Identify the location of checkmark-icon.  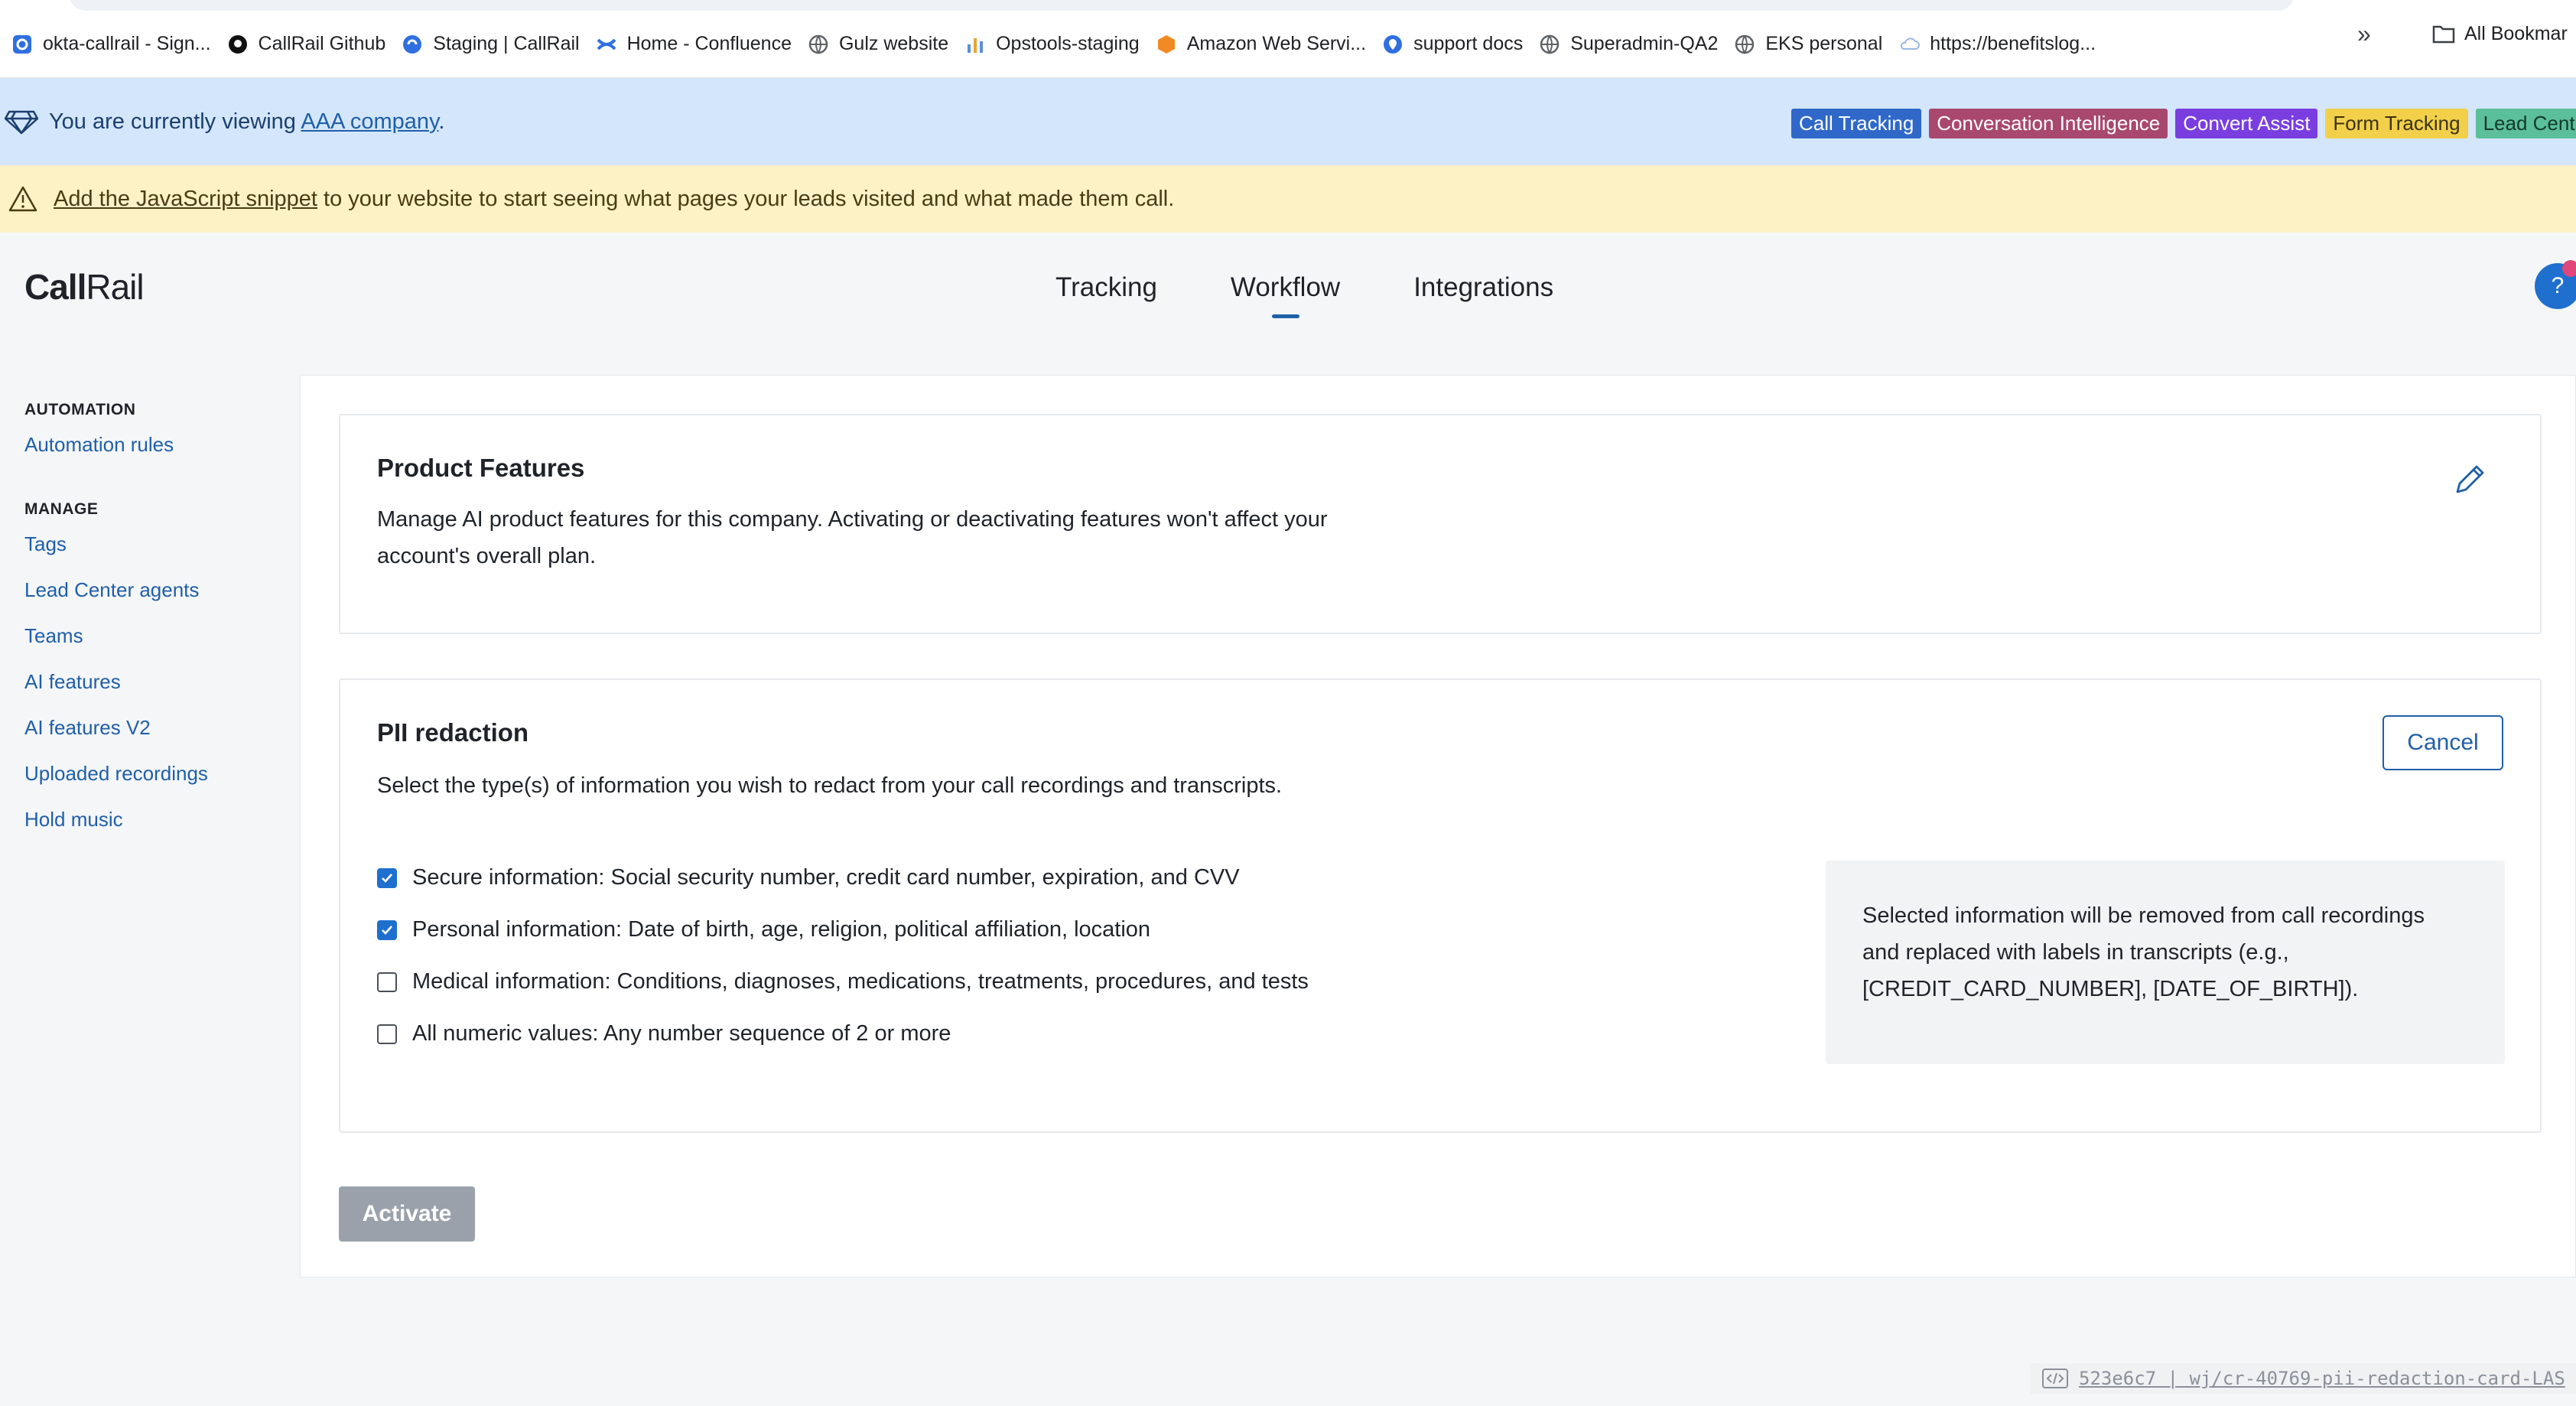
(387, 878).